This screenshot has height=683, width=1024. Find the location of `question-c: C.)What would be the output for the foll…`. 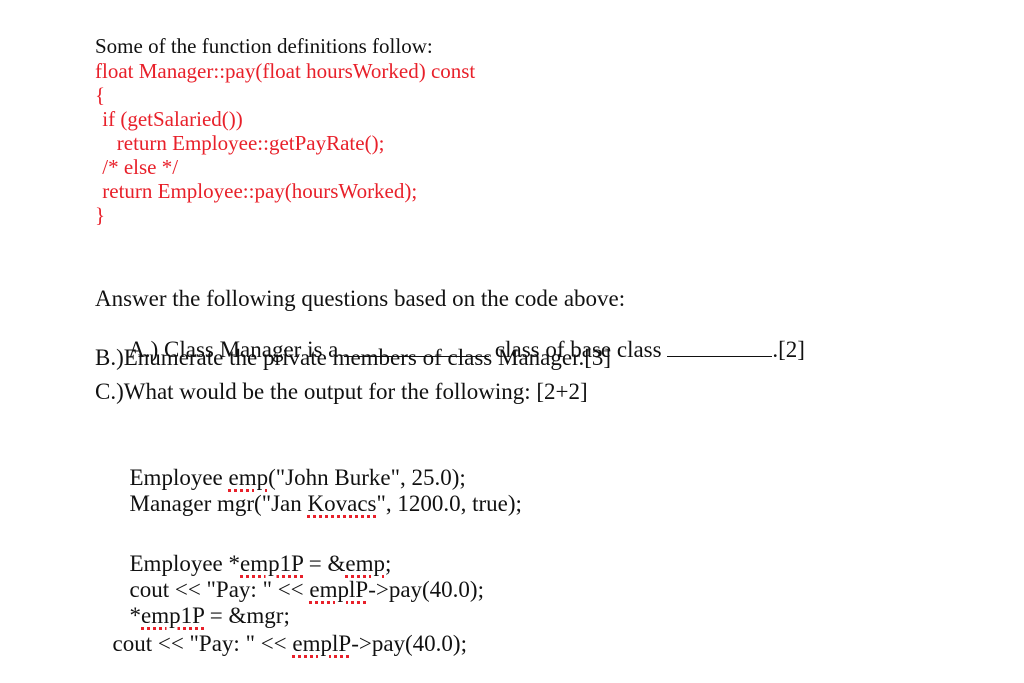

question-c: C.)What would be the output for the foll… is located at coordinates (341, 391).